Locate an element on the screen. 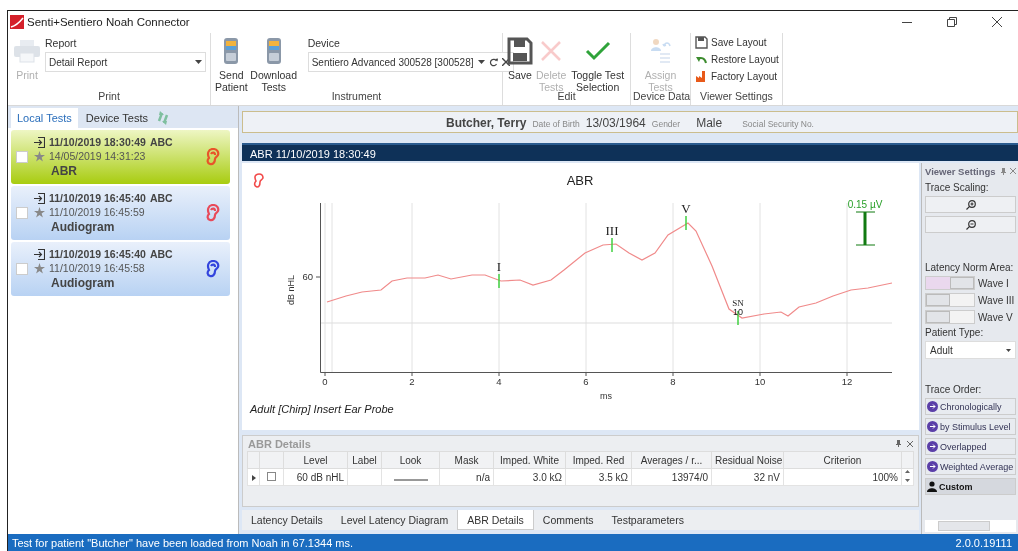 This screenshot has width=1018, height=551. axis-tick-label: 0 is located at coordinates (325, 381).